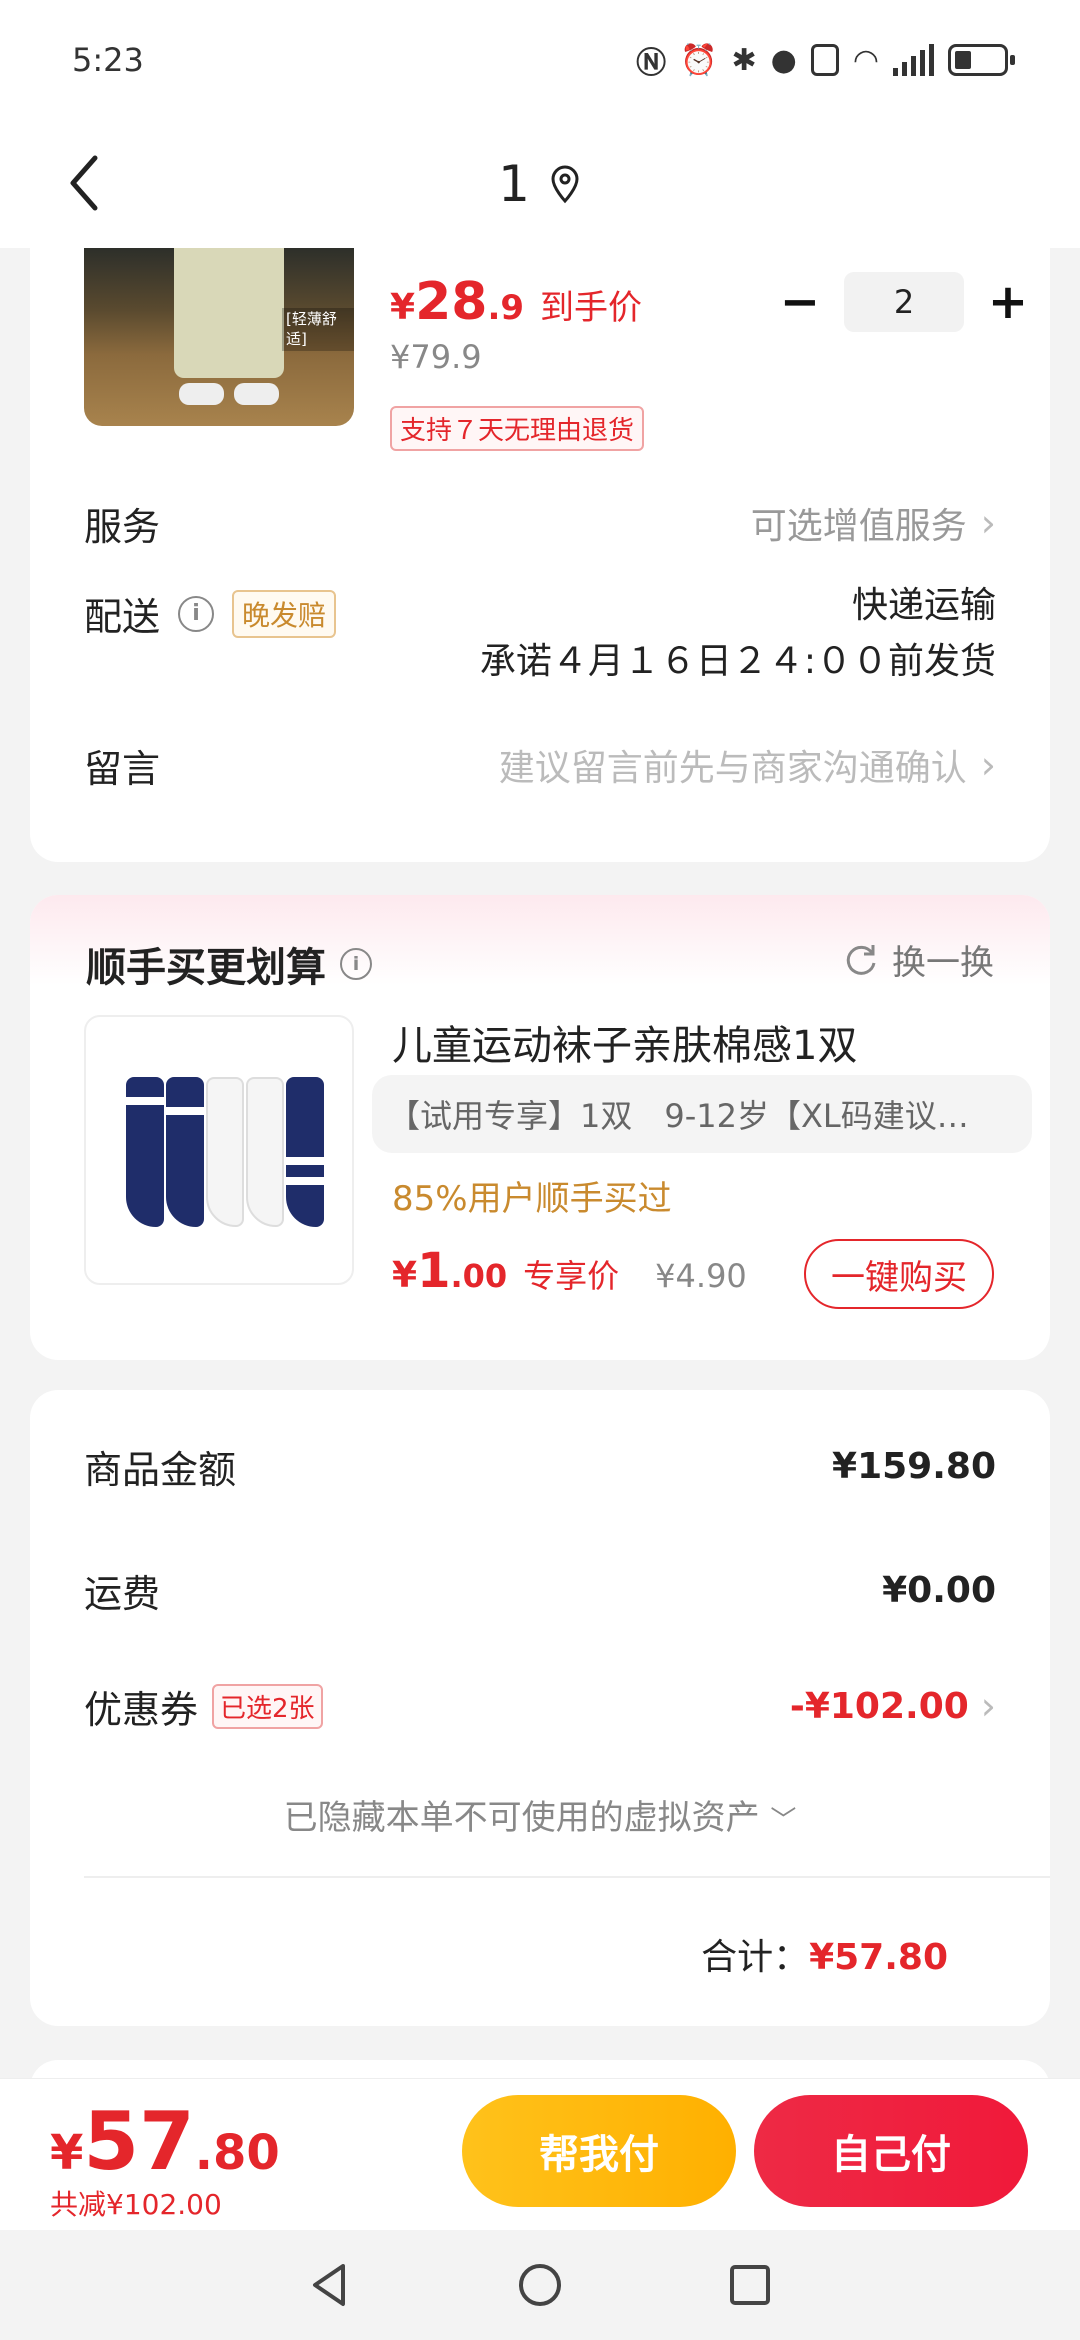  Describe the element at coordinates (540, 1590) in the screenshot. I see `shipping-row: 运费 ¥0.00` at that location.